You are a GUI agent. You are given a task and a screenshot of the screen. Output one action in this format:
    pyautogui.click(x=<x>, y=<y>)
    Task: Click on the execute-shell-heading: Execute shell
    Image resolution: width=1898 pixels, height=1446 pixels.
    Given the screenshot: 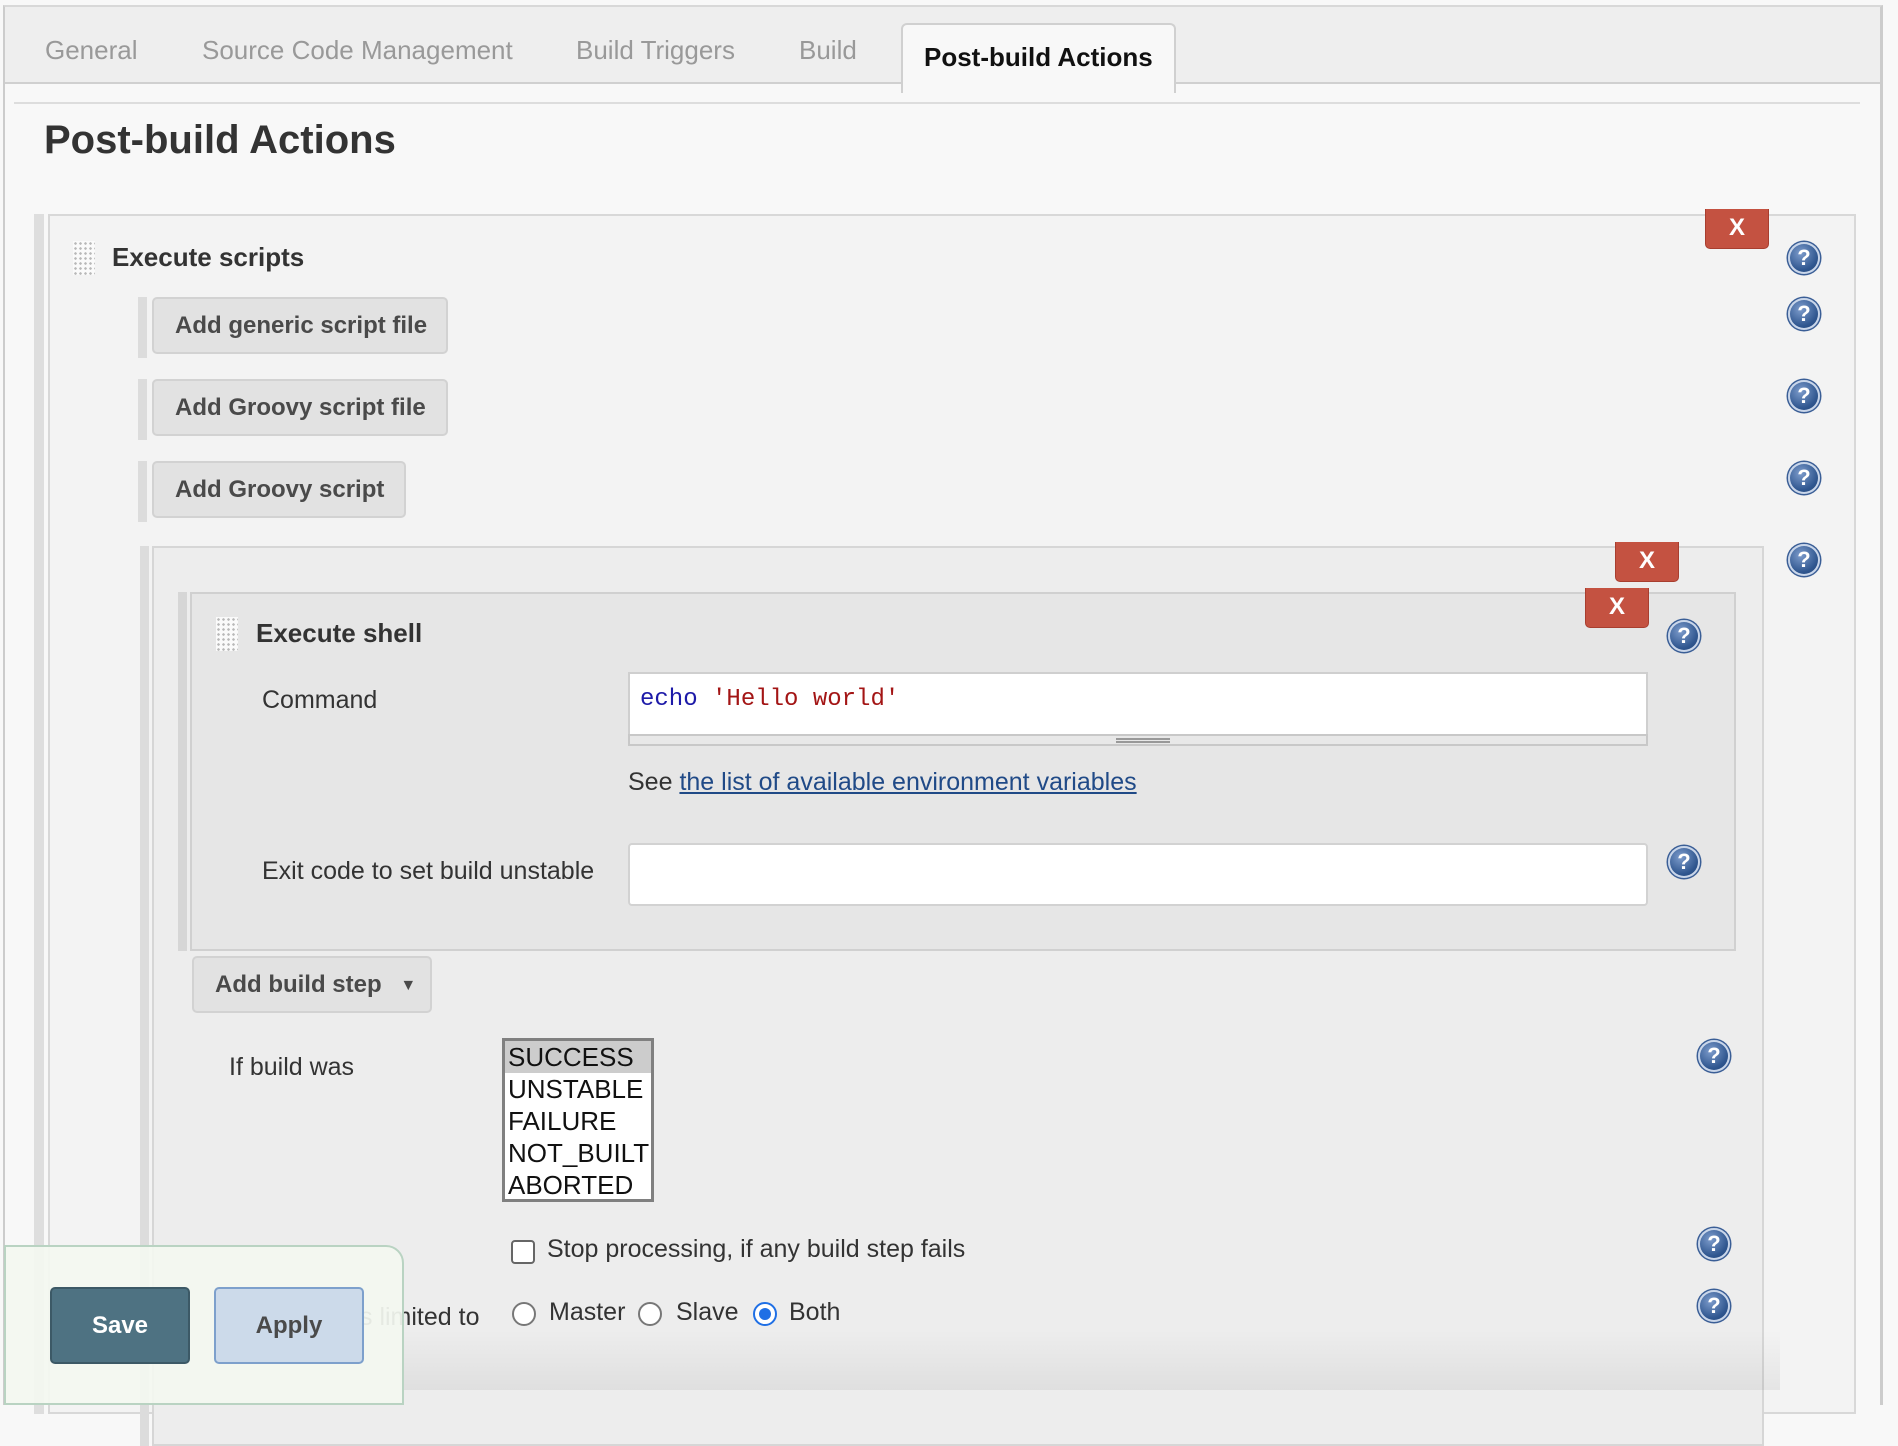 What is the action you would take?
    pyautogui.click(x=339, y=633)
    